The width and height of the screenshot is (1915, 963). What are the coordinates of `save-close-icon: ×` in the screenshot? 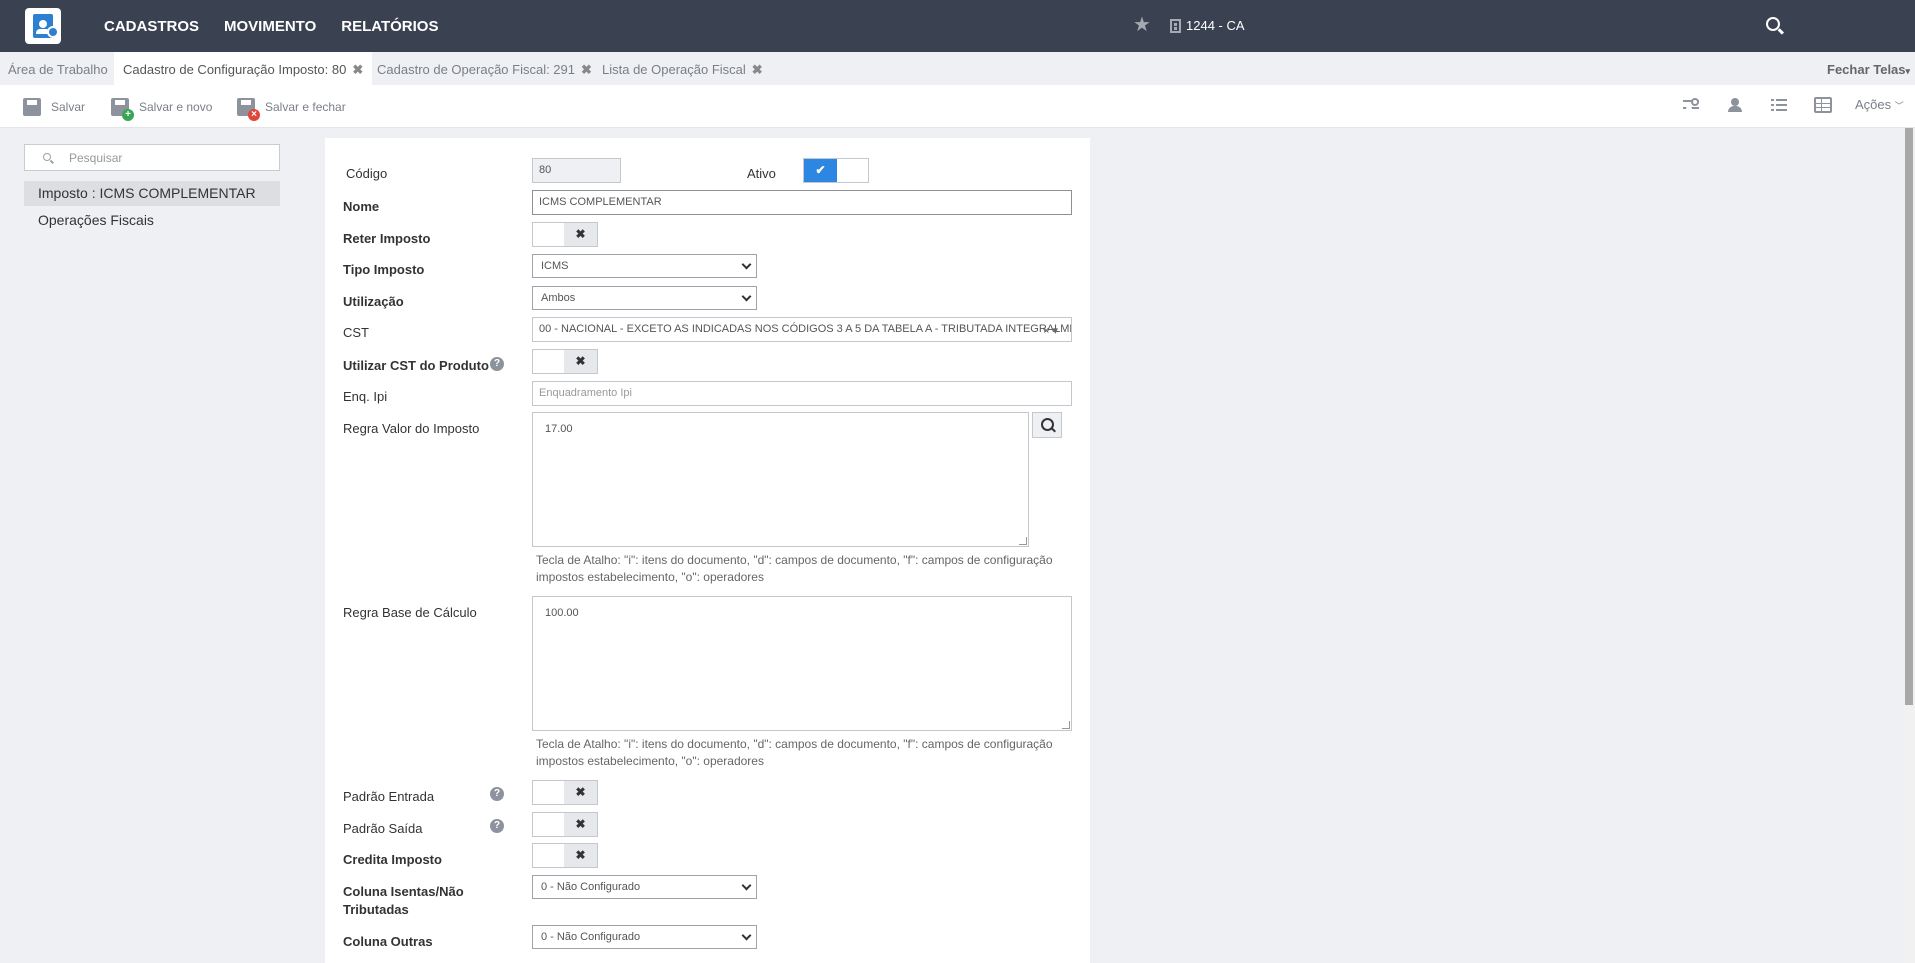 It's located at (248, 109).